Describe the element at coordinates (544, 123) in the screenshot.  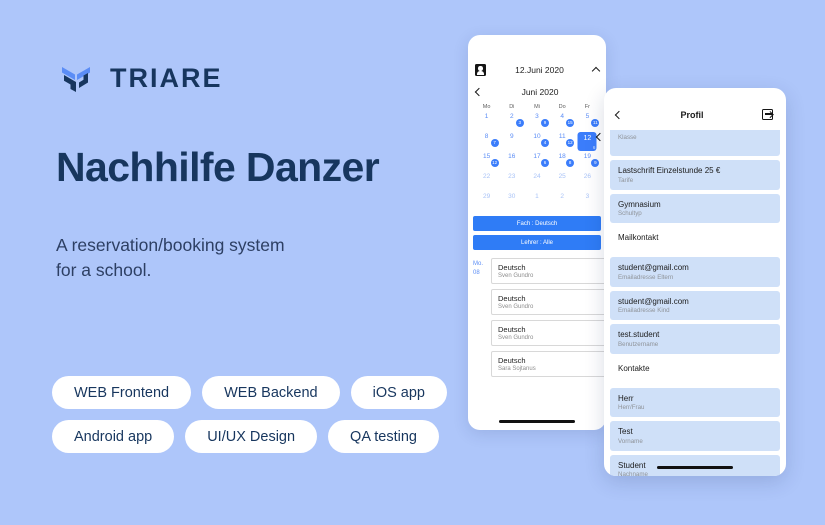
I see `calendar-day-badge: 9` at that location.